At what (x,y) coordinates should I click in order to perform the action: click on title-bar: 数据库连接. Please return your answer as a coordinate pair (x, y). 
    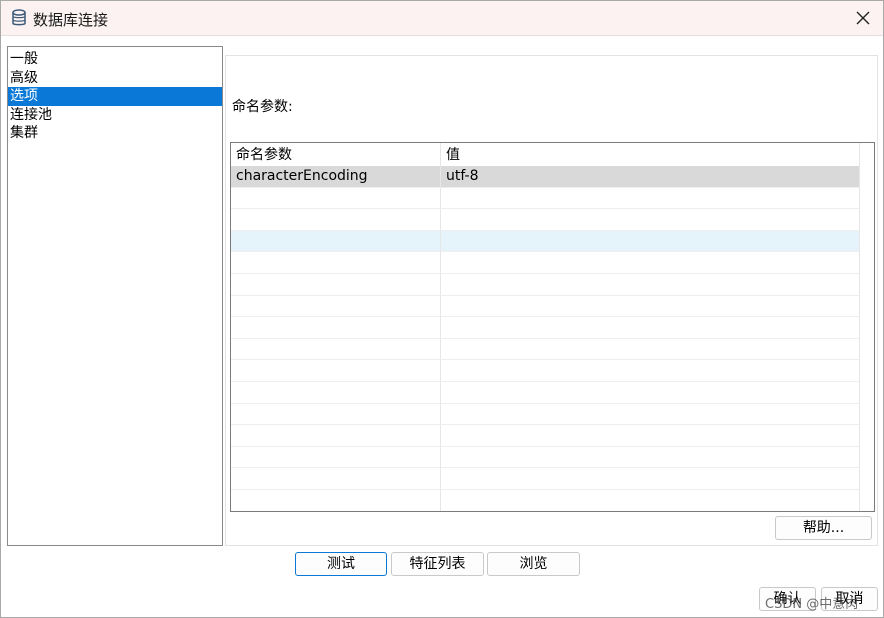
    Looking at the image, I should click on (442, 18).